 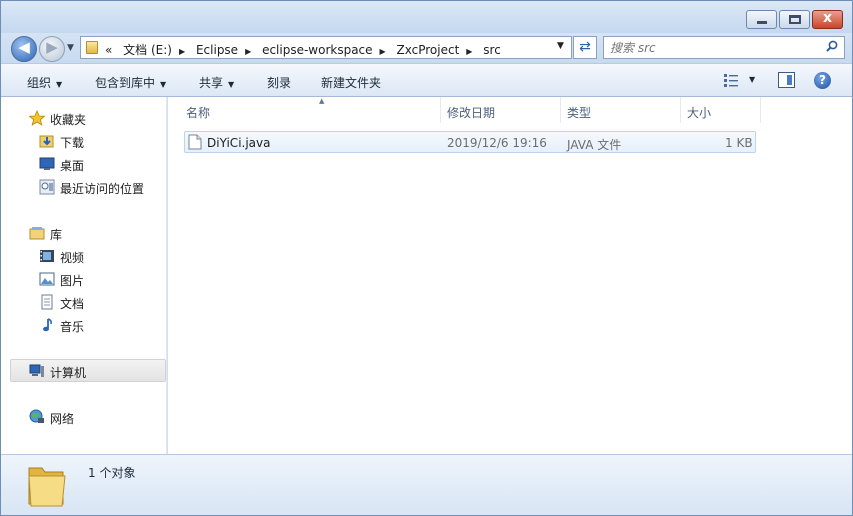 I want to click on maximize-icon, so click(x=795, y=19).